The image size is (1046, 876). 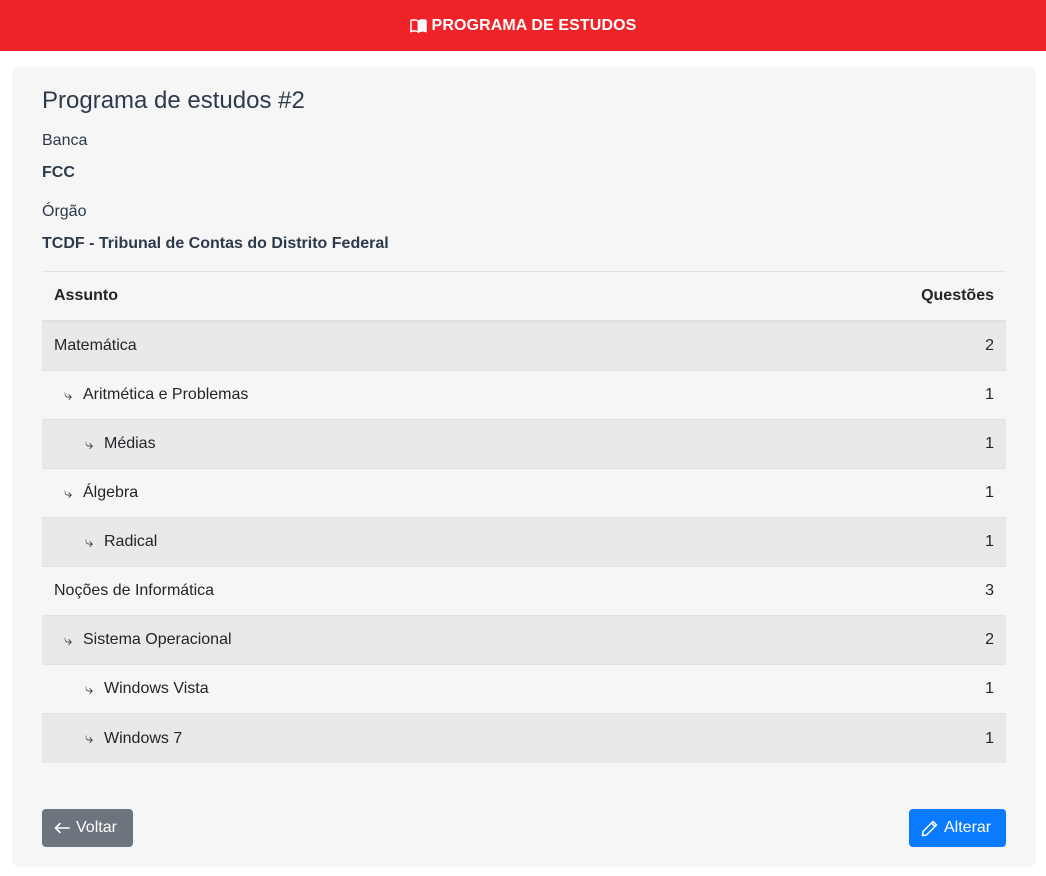 I want to click on subject-label: Radical, so click(x=131, y=541).